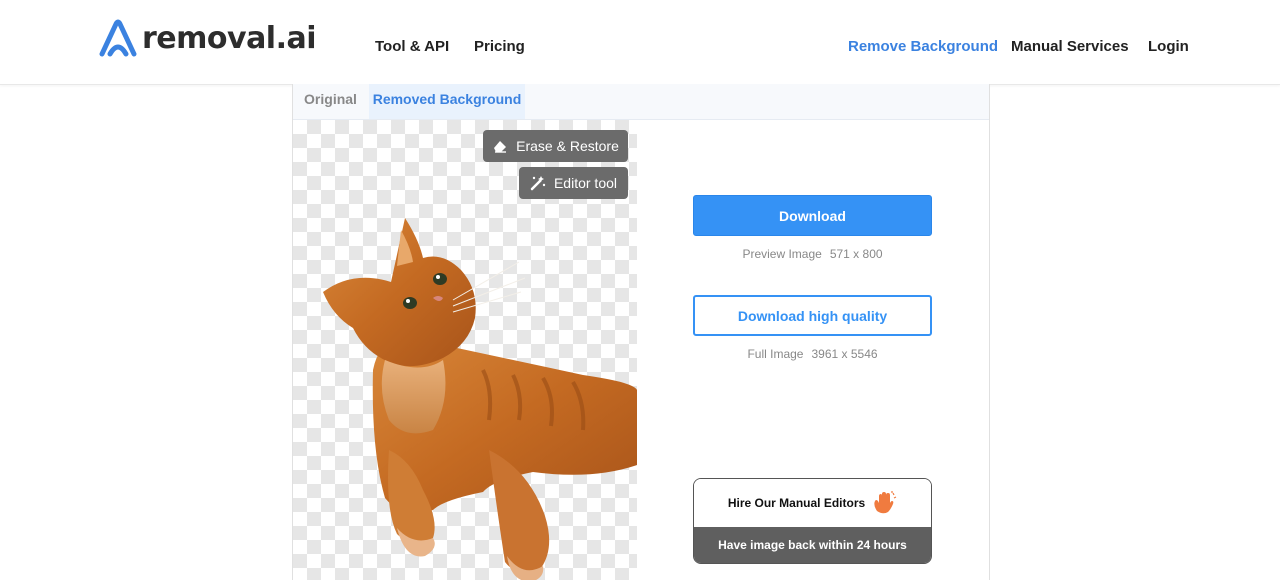  I want to click on nav-pricing: Pricing, so click(499, 46).